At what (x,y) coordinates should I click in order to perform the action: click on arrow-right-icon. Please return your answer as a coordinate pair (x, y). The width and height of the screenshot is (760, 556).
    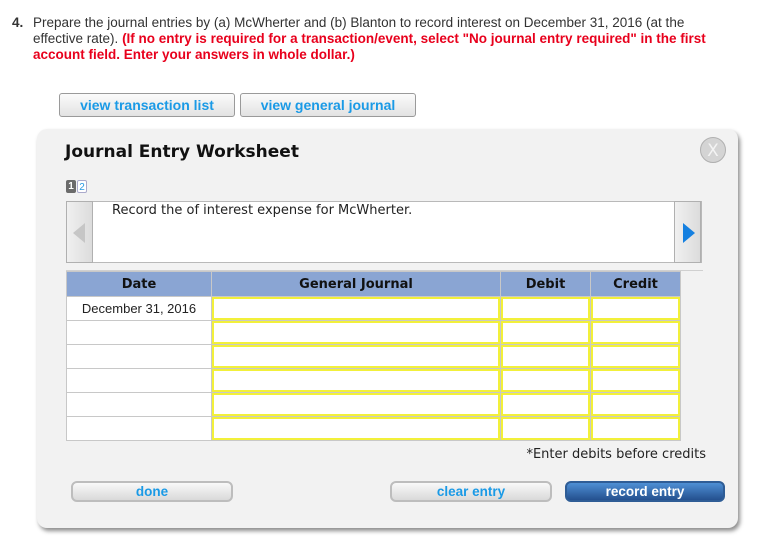
    Looking at the image, I should click on (689, 233).